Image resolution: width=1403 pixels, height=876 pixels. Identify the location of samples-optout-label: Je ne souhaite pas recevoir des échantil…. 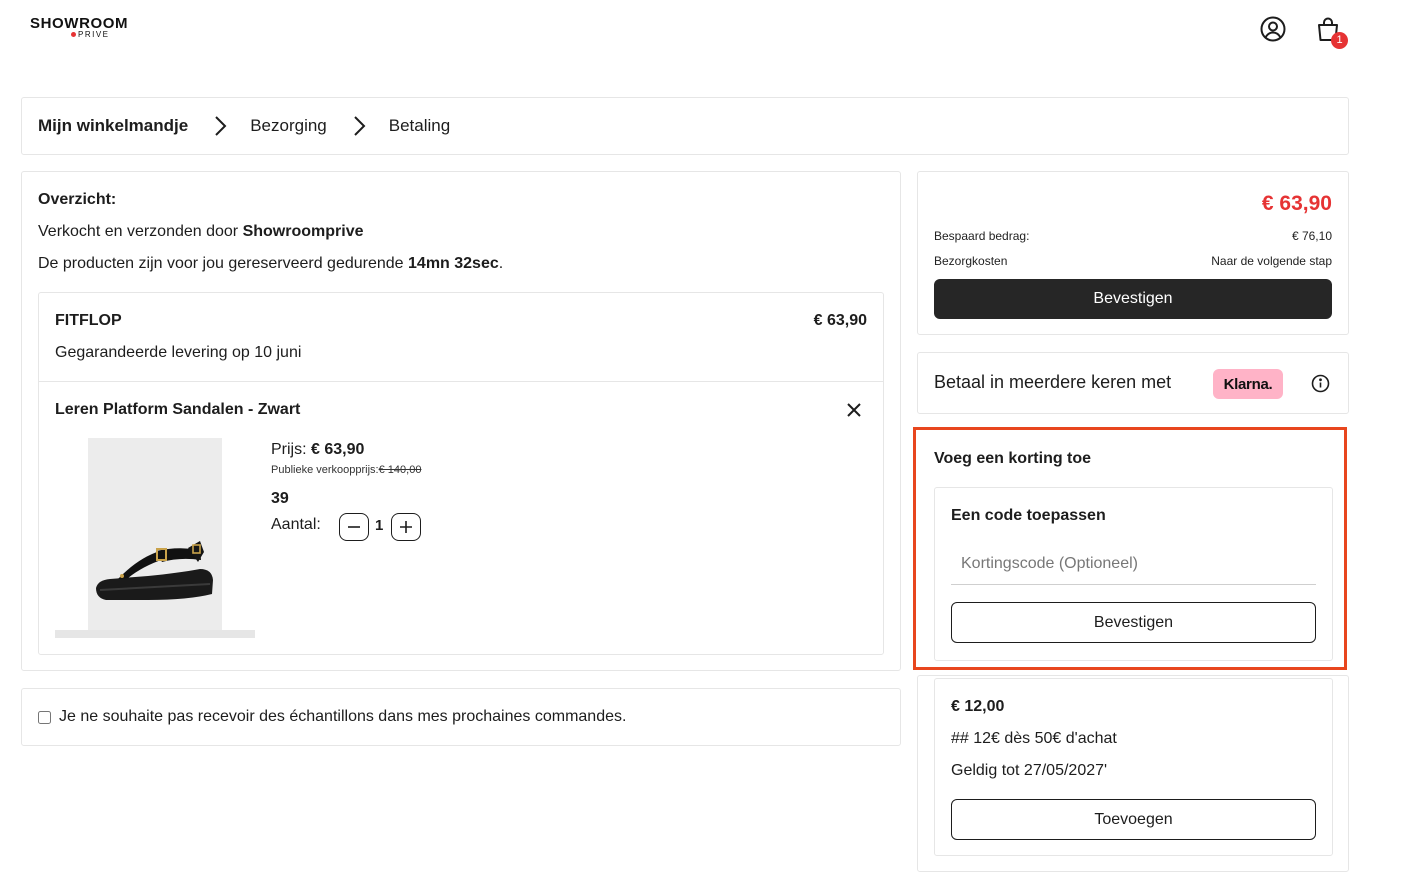
(342, 717).